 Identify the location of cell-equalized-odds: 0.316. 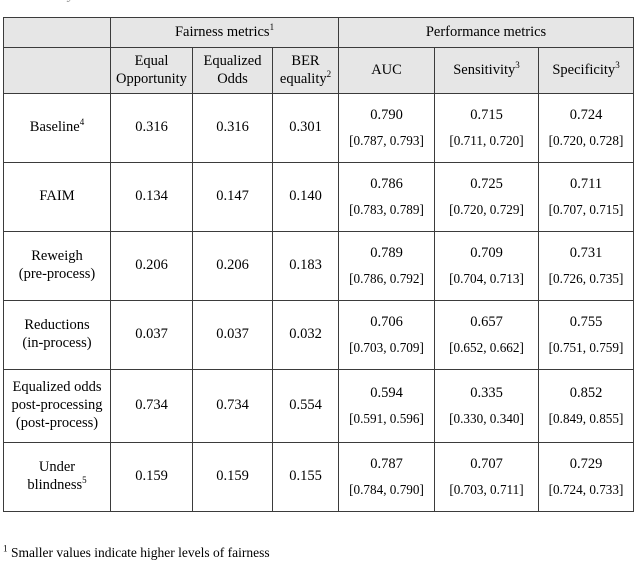
(232, 128).